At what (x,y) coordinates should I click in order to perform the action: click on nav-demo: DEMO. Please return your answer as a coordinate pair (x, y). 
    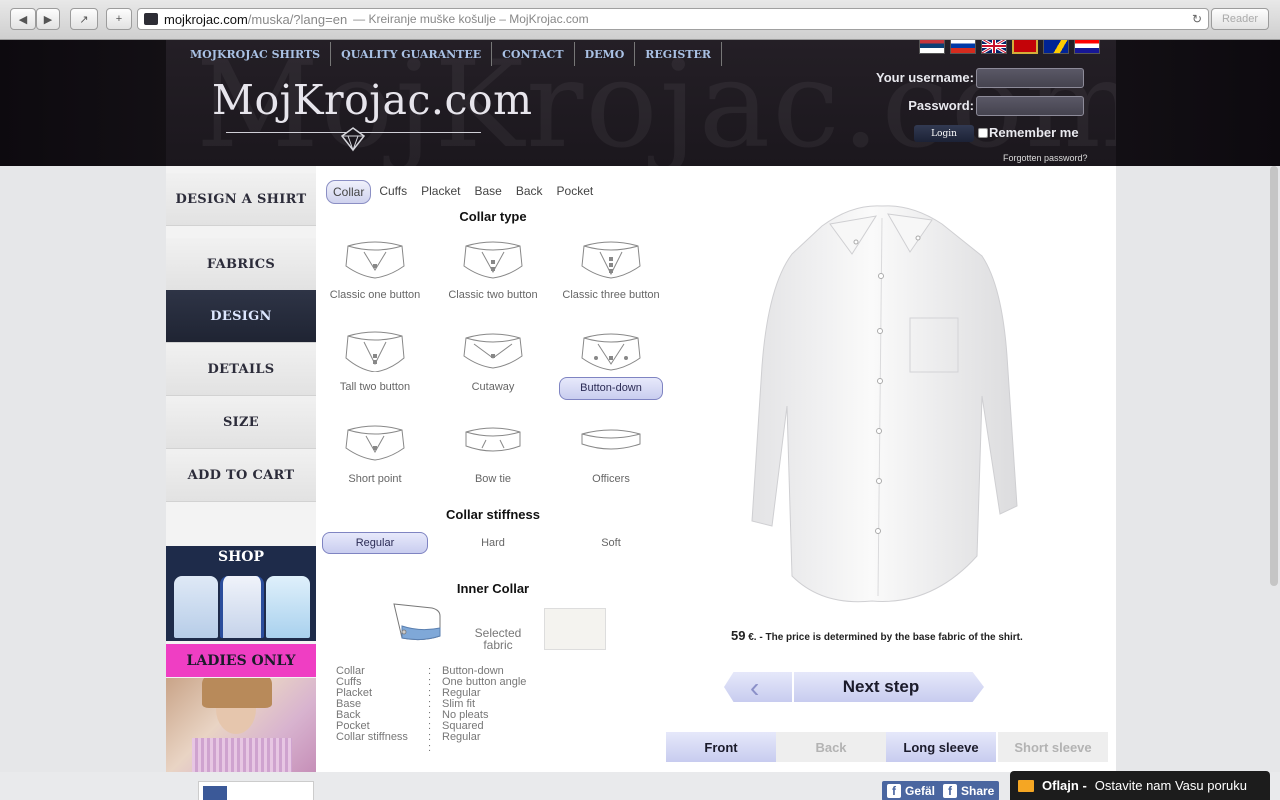
    Looking at the image, I should click on (605, 54).